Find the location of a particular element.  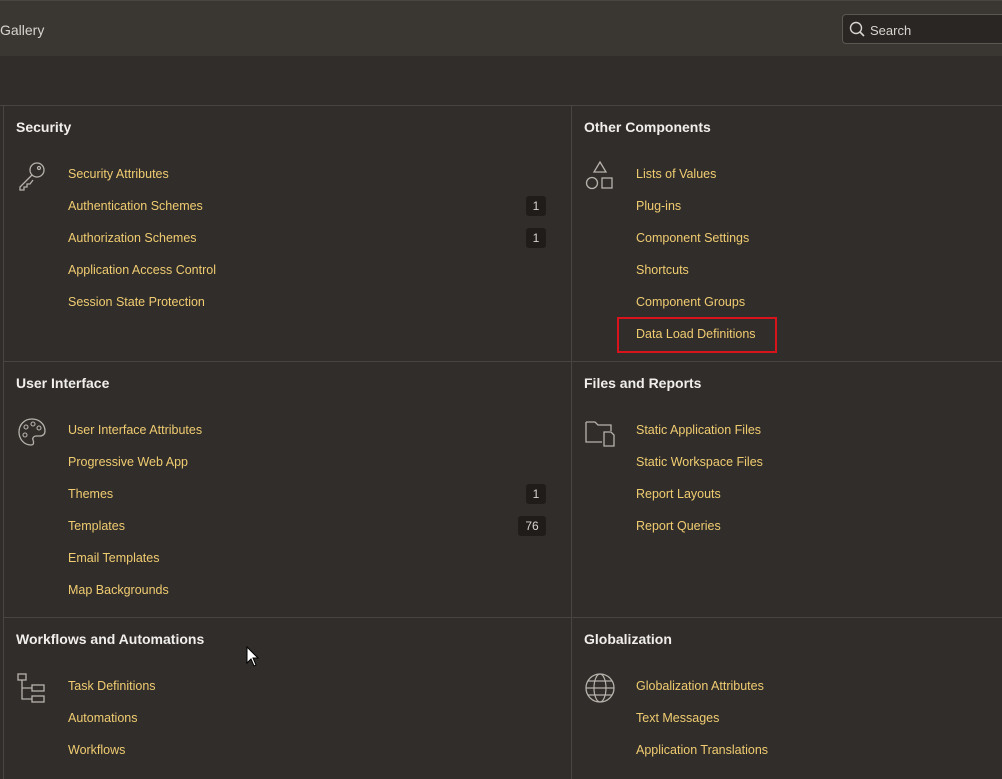

link-authentication-schemes: Authentication Schemes is located at coordinates (135, 206).